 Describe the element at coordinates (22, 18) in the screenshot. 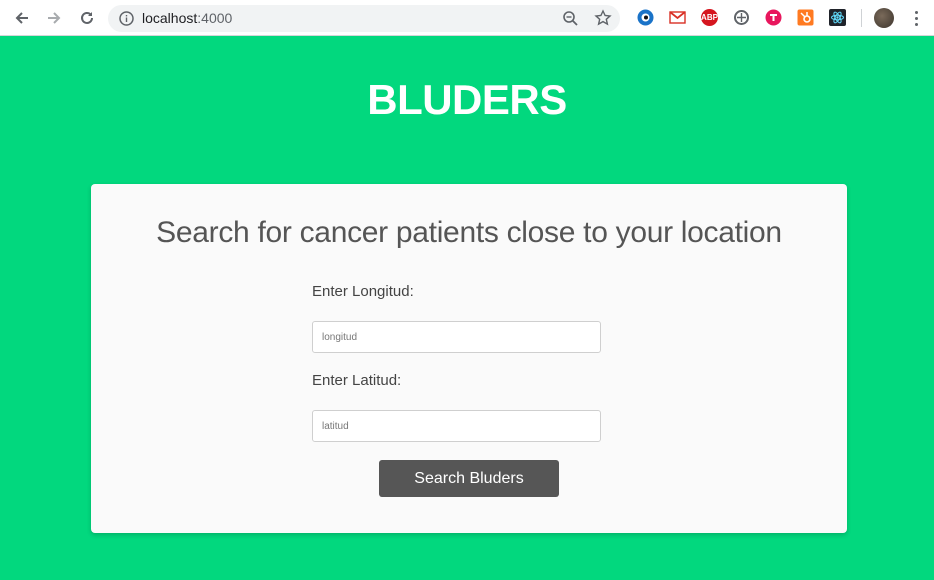

I see `back-arrow-icon` at that location.